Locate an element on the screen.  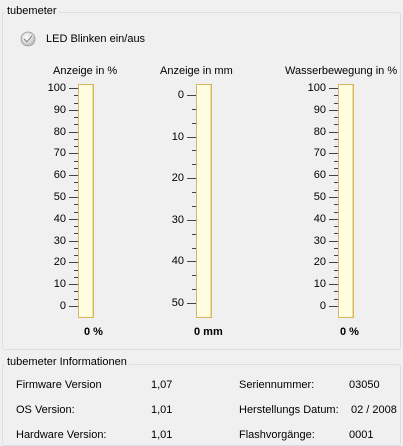
hardware-label: Hardware Version: is located at coordinates (61, 435).